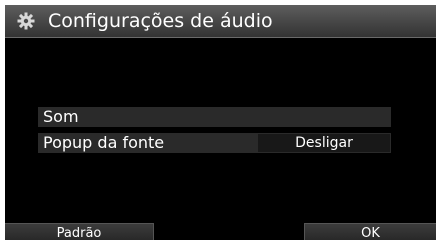 The image size is (441, 245). What do you see at coordinates (160, 21) in the screenshot?
I see `page-title: Configurações de áudio` at bounding box center [160, 21].